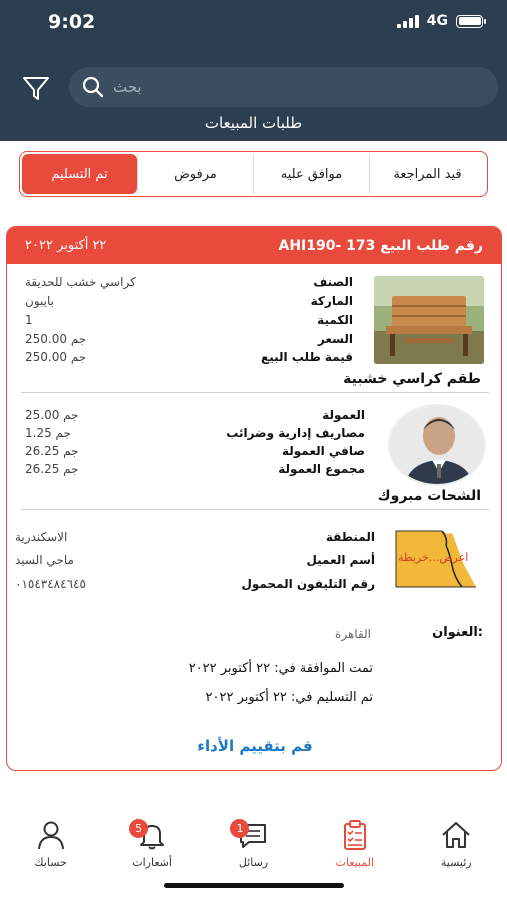  I want to click on field-value: جم 1.25, so click(48, 433).